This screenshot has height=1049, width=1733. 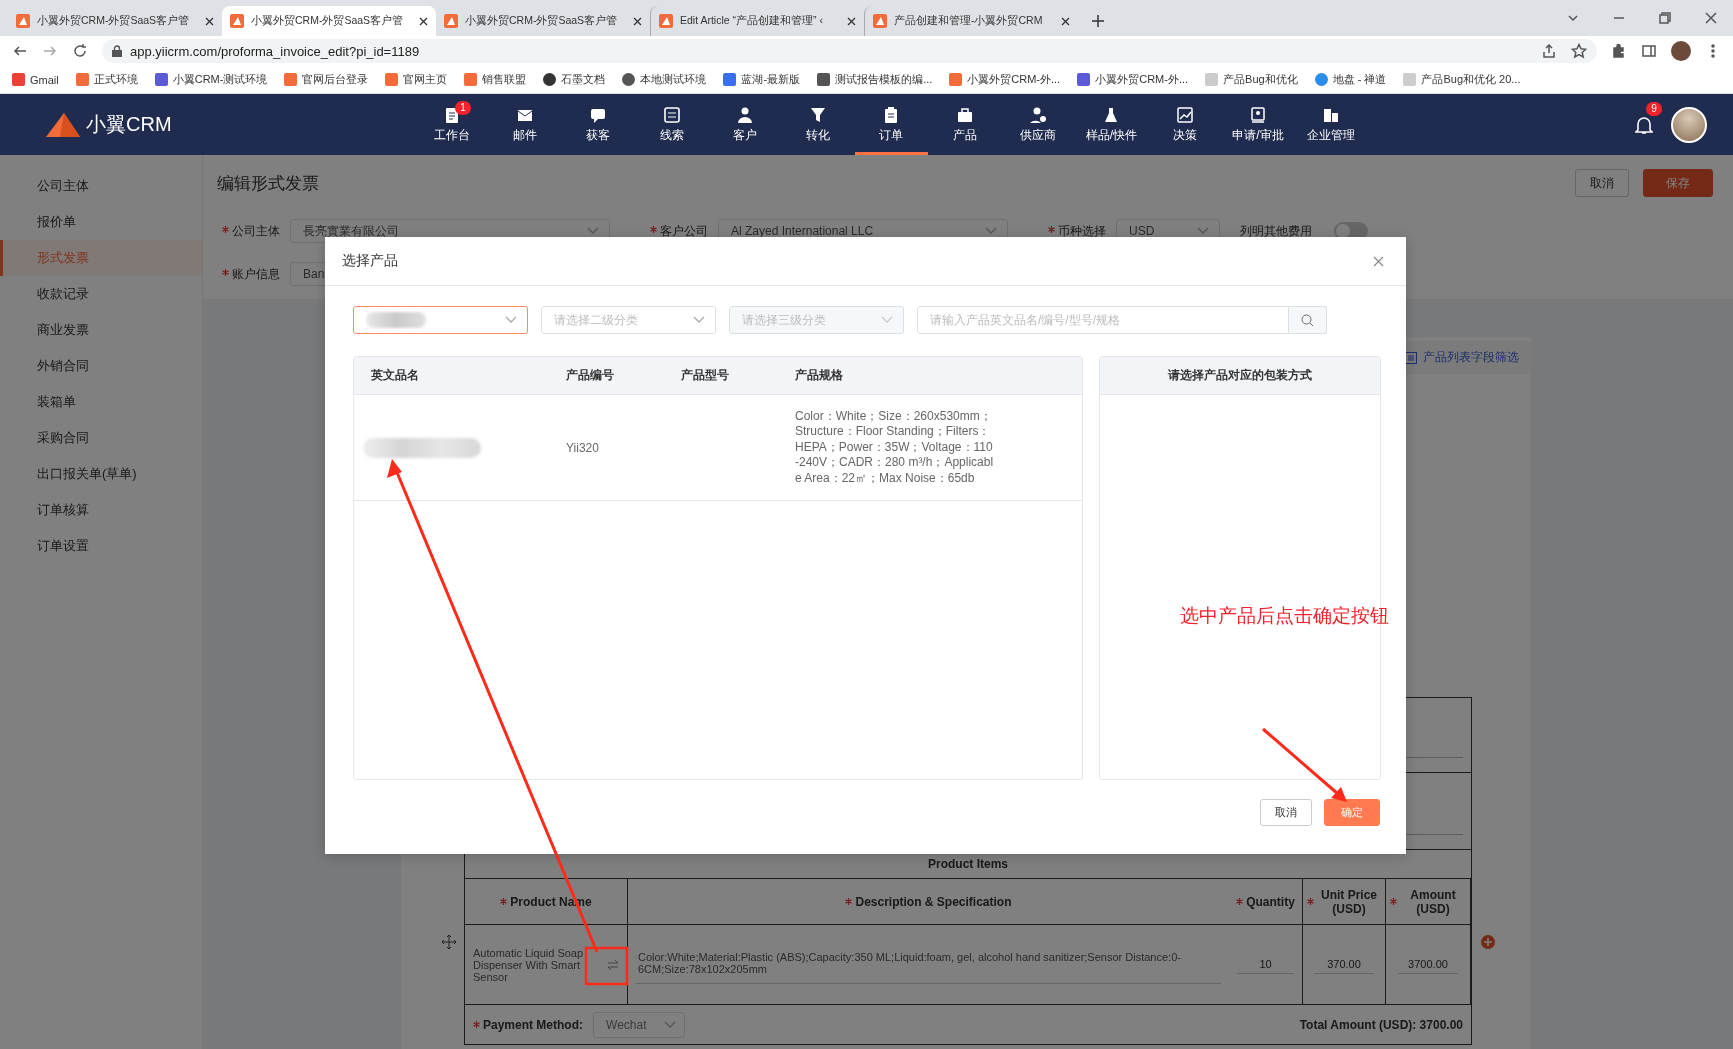 What do you see at coordinates (101, 438) in the screenshot?
I see `sidebar-item: 采购合同` at bounding box center [101, 438].